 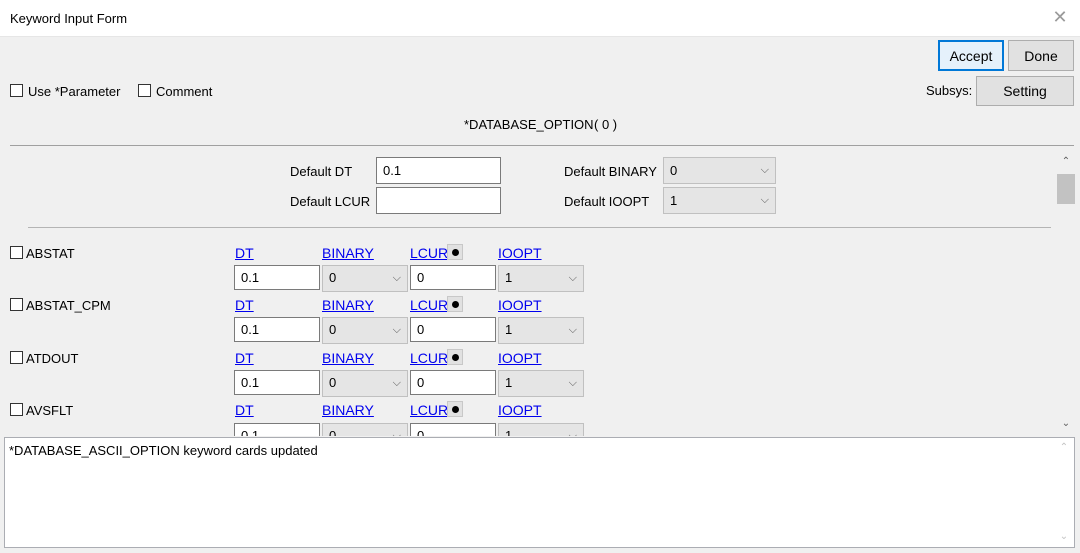 I want to click on done-button: Done, so click(x=1041, y=55).